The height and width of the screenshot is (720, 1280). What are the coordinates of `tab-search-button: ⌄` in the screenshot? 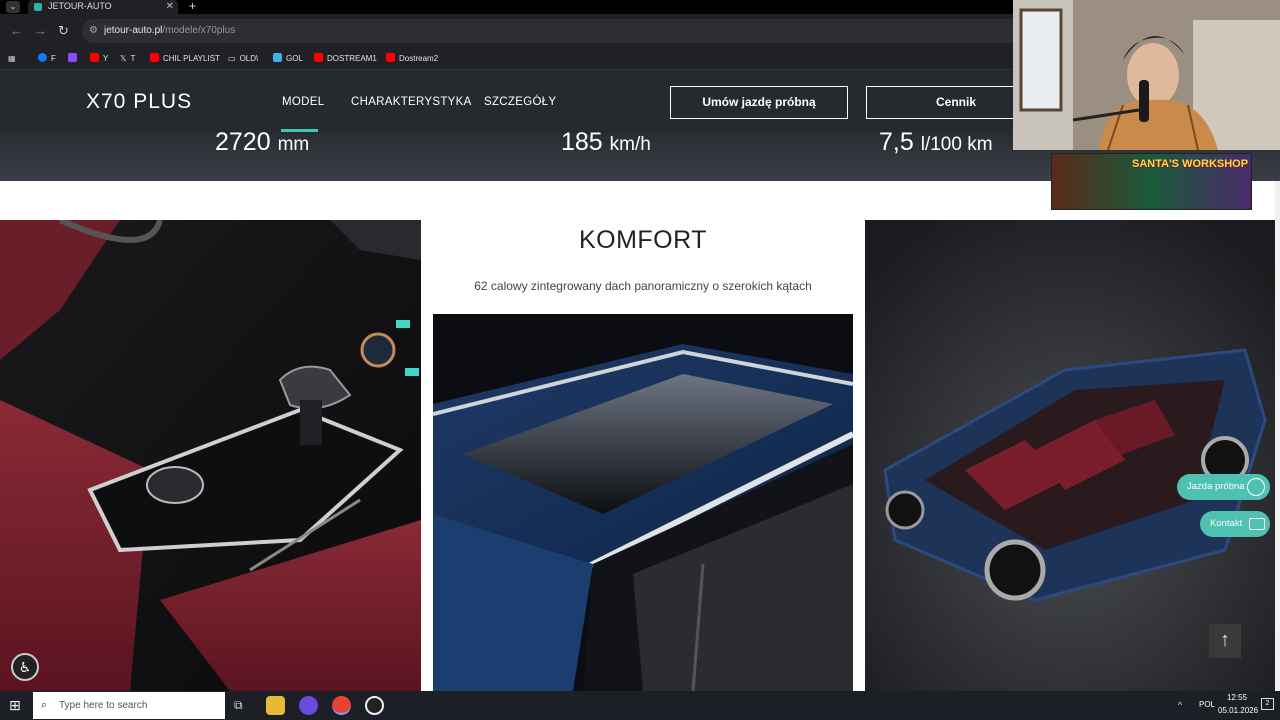 It's located at (13, 7).